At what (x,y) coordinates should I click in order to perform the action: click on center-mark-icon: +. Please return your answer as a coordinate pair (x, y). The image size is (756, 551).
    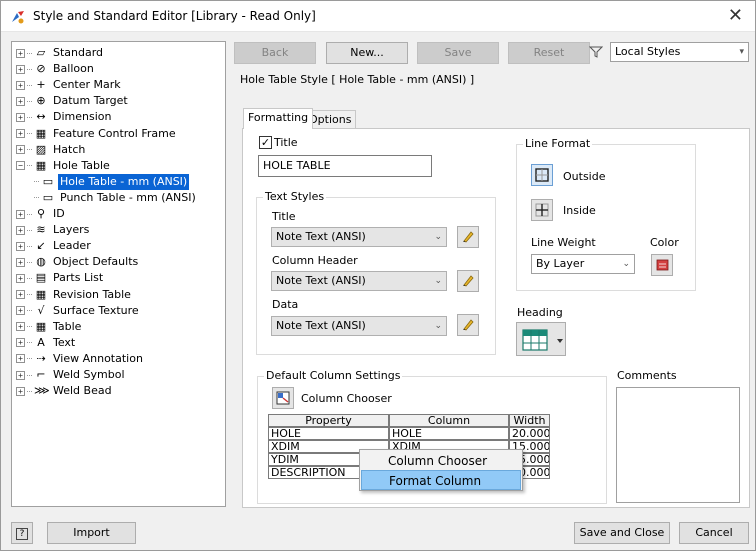
    Looking at the image, I should click on (41, 85).